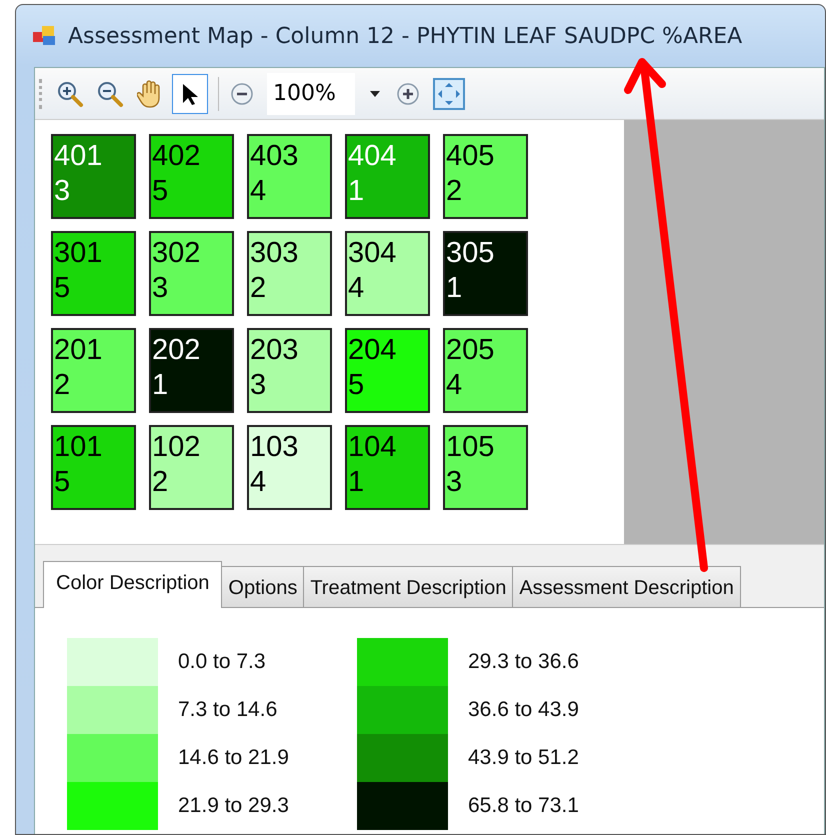 The width and height of the screenshot is (826, 835). Describe the element at coordinates (449, 94) in the screenshot. I see `fit-to-window-button` at that location.